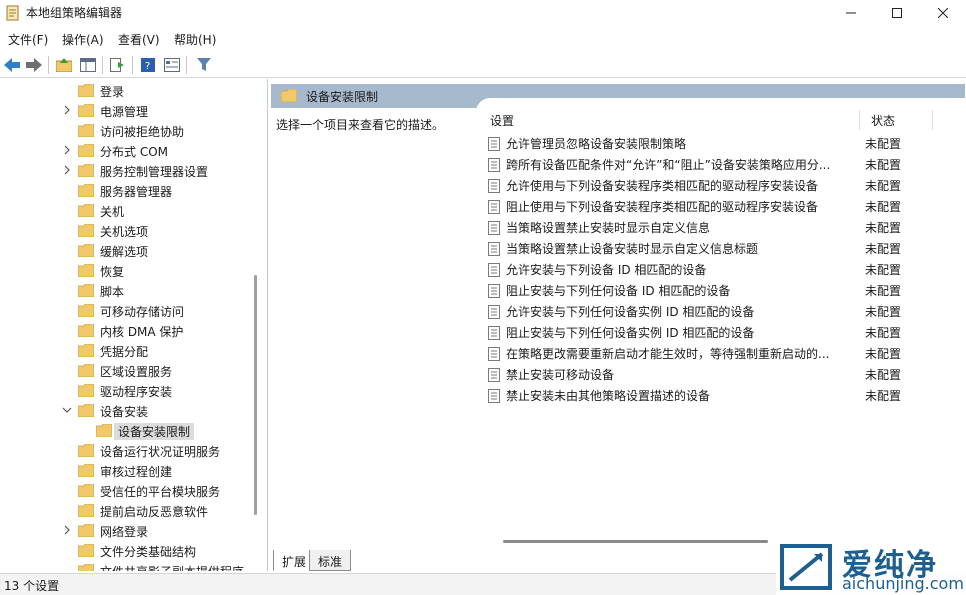  Describe the element at coordinates (851, 13) in the screenshot. I see `minimize-button` at that location.